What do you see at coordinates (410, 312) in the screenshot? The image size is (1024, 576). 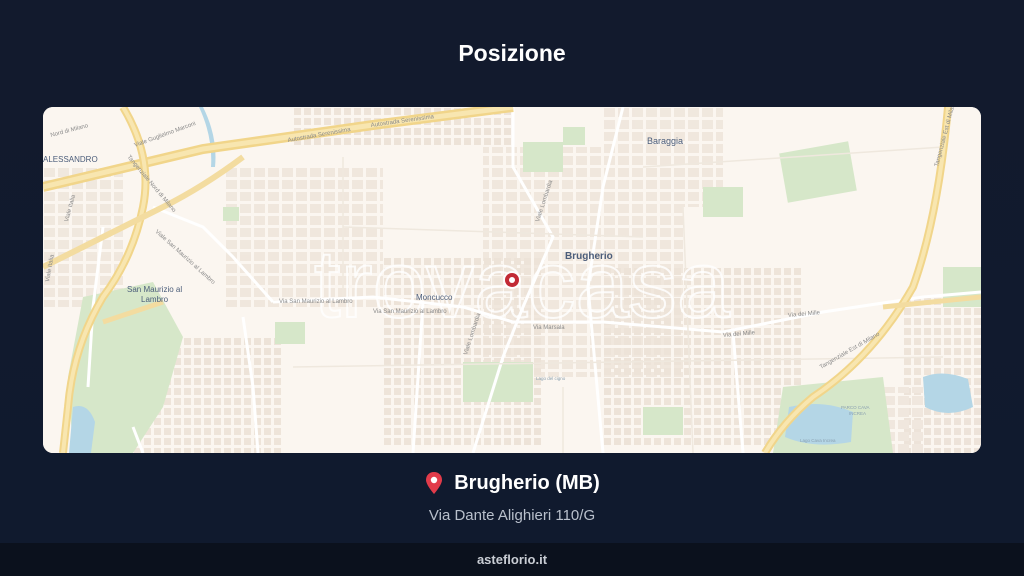 I see `label-via-sm-lambro-2: Via San Maurizio al Lambro` at bounding box center [410, 312].